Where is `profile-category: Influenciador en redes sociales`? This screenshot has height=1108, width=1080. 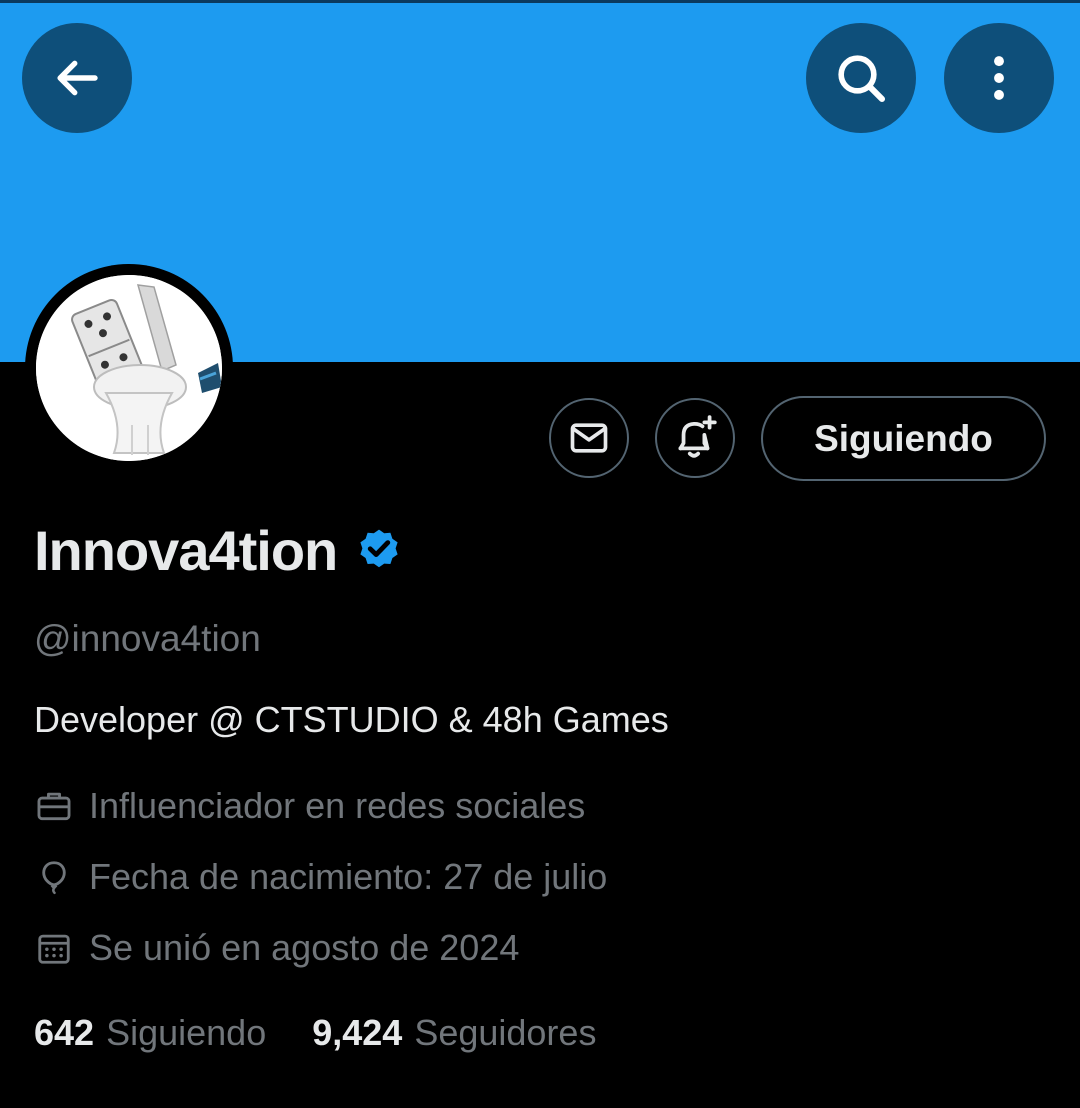
profile-category: Influenciador en redes sociales is located at coordinates (309, 806).